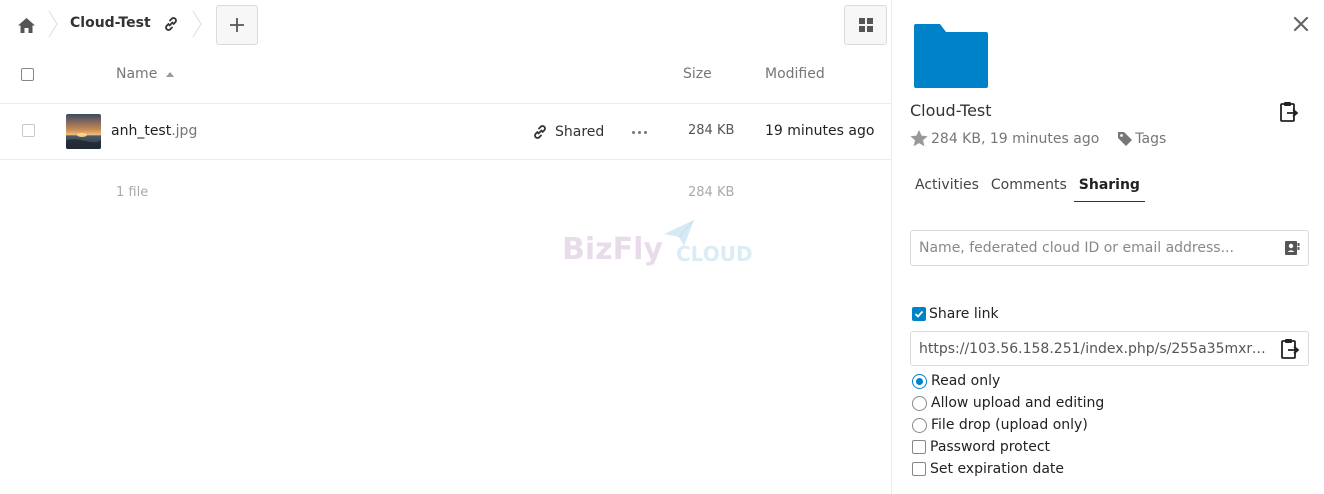 The width and height of the screenshot is (1324, 494). I want to click on option-label: File drop (upload only), so click(1009, 425).